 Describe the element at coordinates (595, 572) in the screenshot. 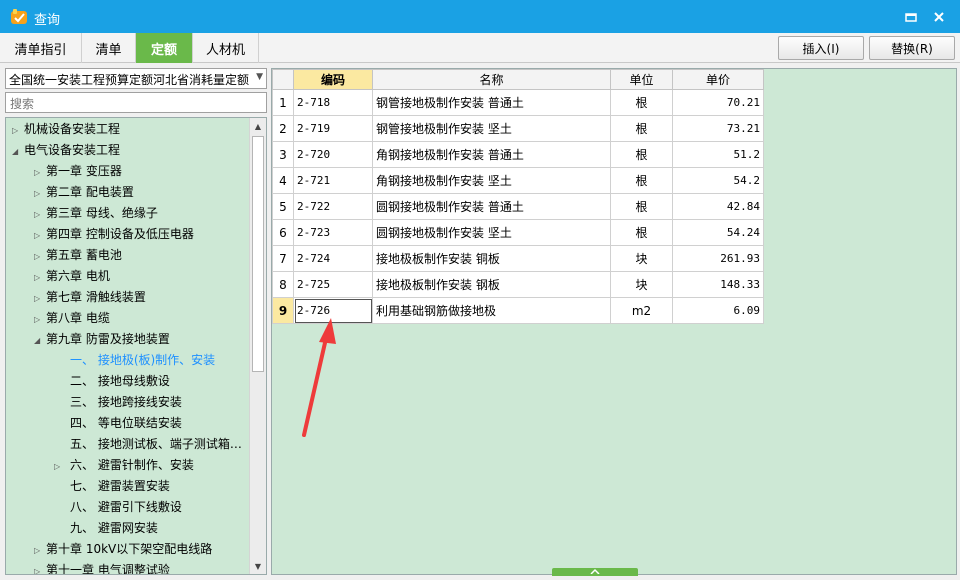

I see `panel-expand-handle` at that location.